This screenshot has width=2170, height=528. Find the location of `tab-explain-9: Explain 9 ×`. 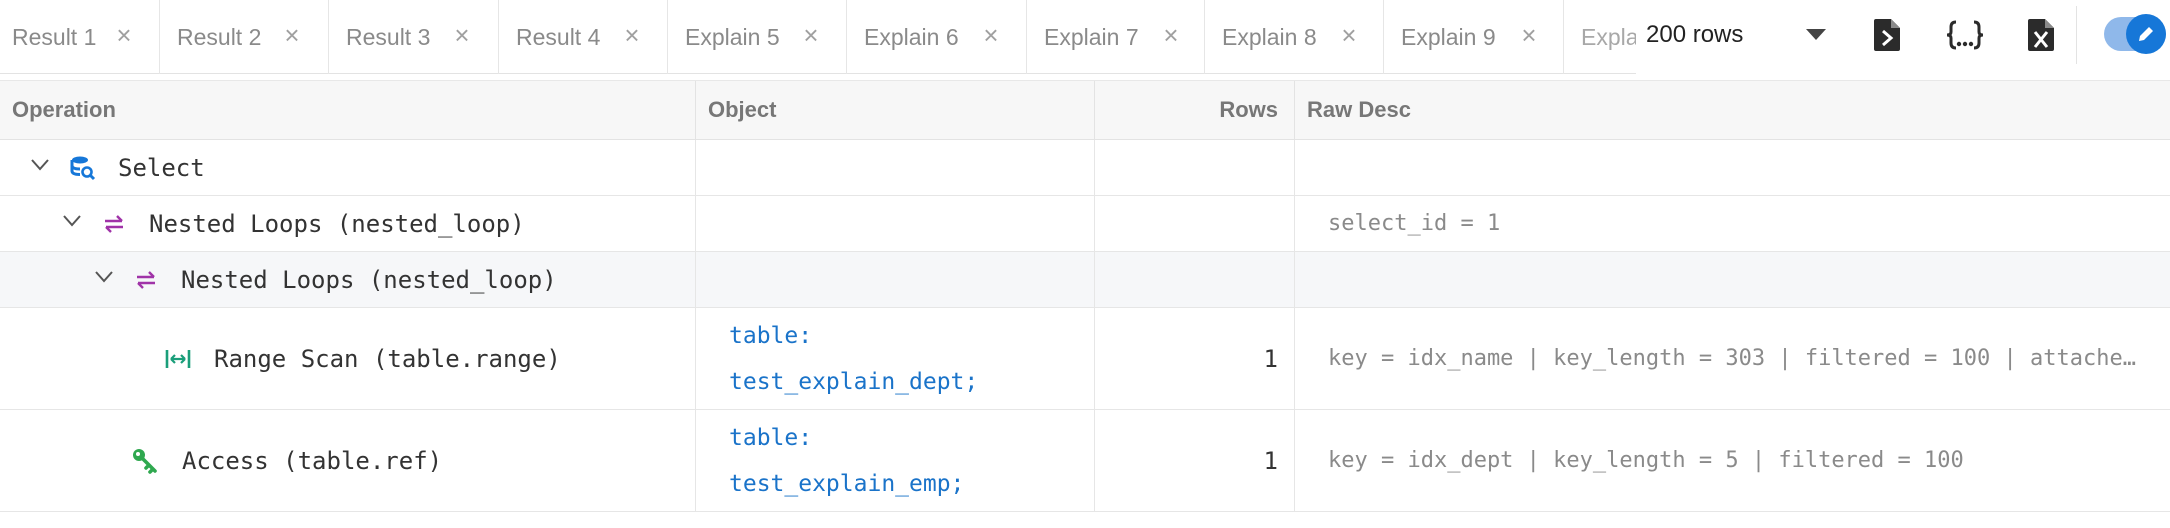

tab-explain-9: Explain 9 × is located at coordinates (1474, 37).